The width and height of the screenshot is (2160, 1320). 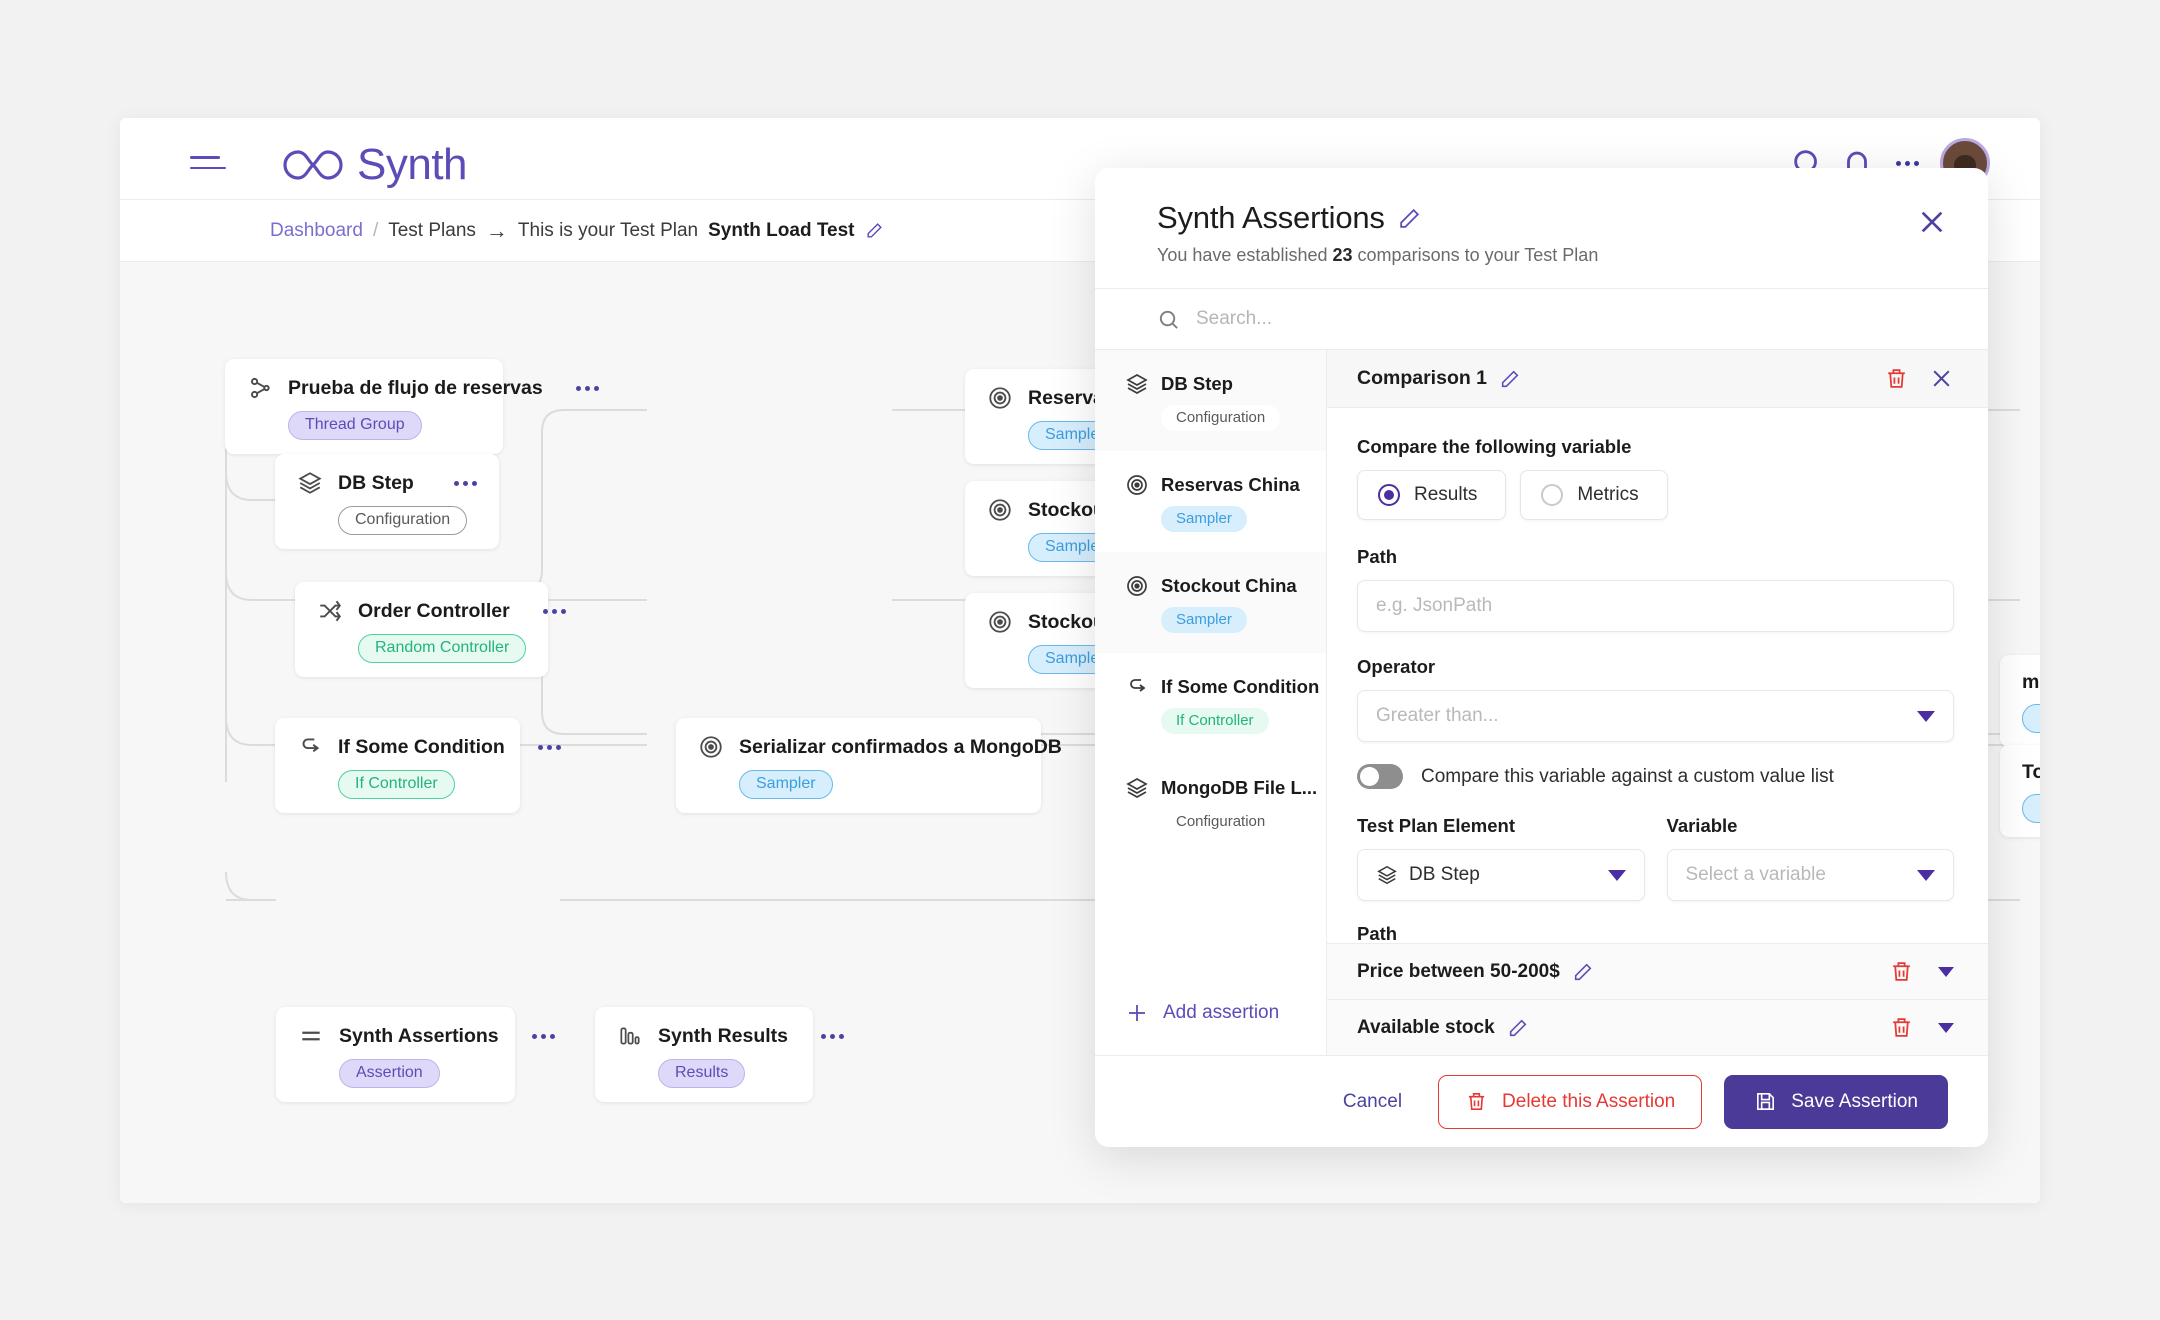 I want to click on collapsed-assertion-title: Price between 50-200$, so click(x=1458, y=971).